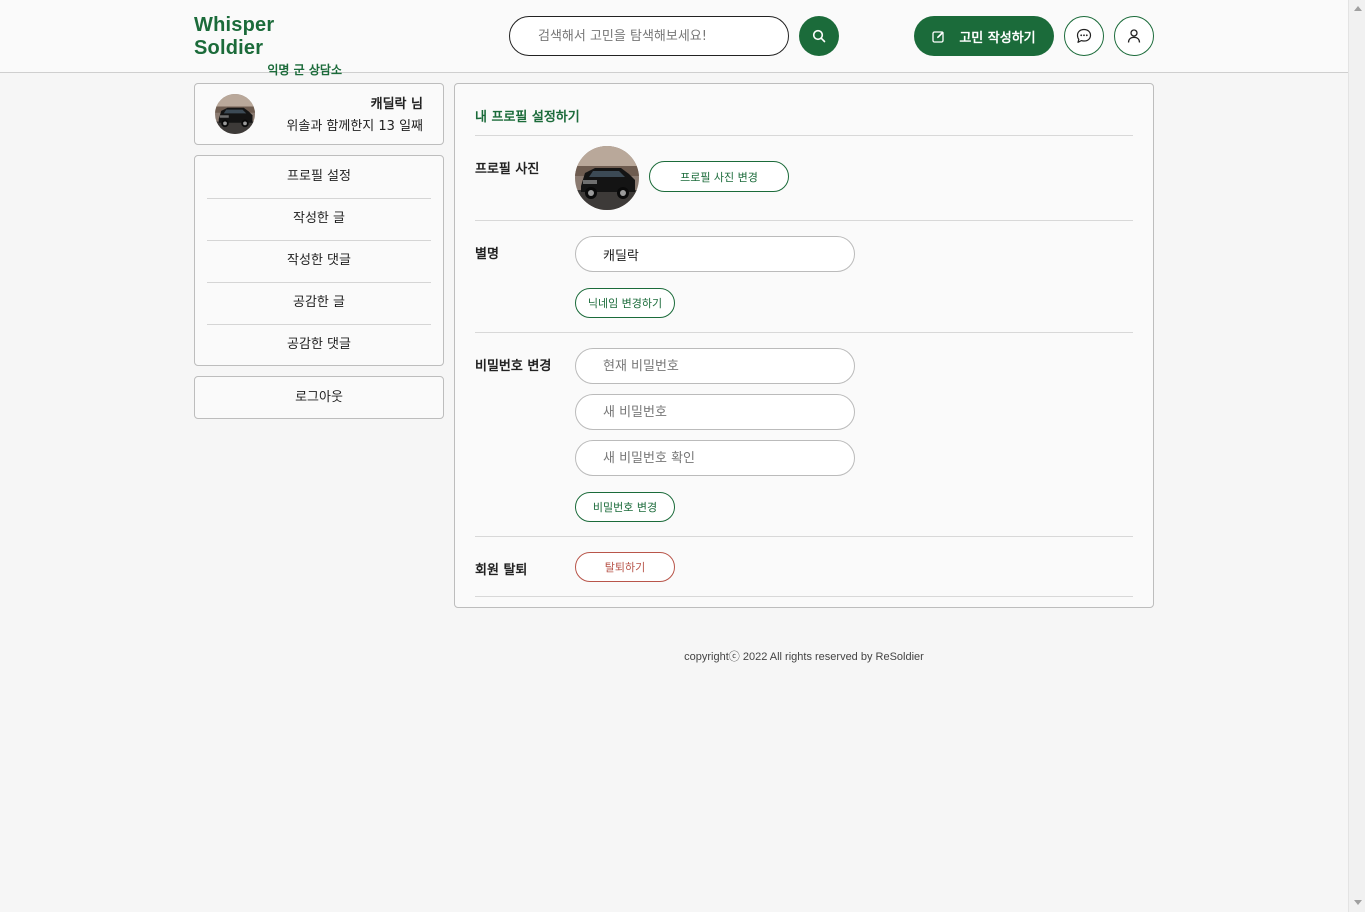  I want to click on current-password-field, so click(715, 366).